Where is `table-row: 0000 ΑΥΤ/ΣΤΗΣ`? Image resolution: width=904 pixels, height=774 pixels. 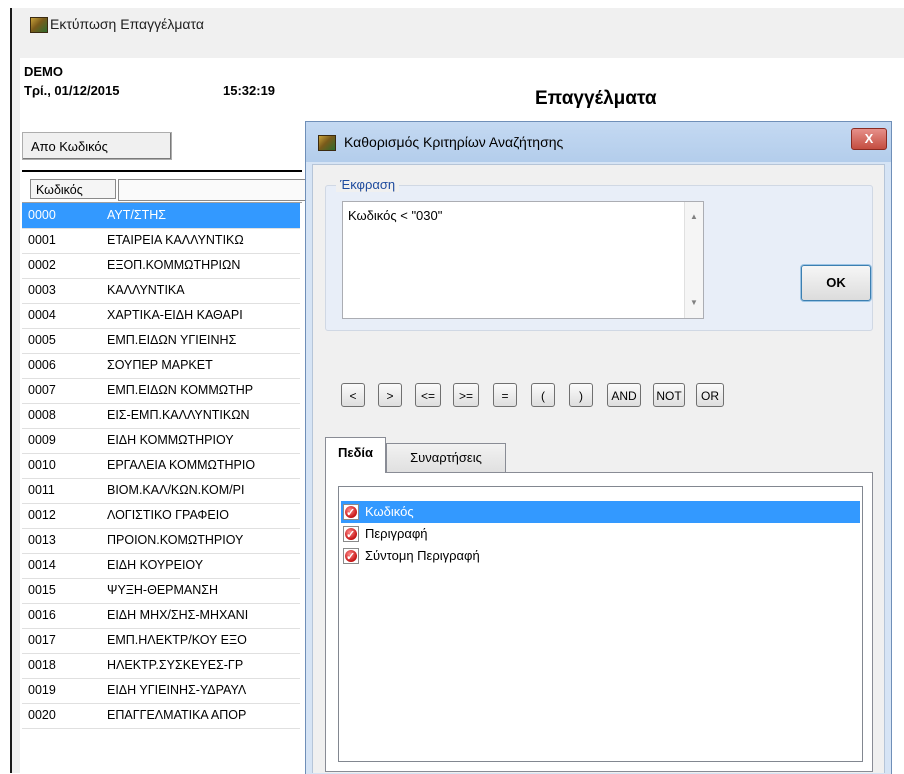 table-row: 0000 ΑΥΤ/ΣΤΗΣ is located at coordinates (161, 216).